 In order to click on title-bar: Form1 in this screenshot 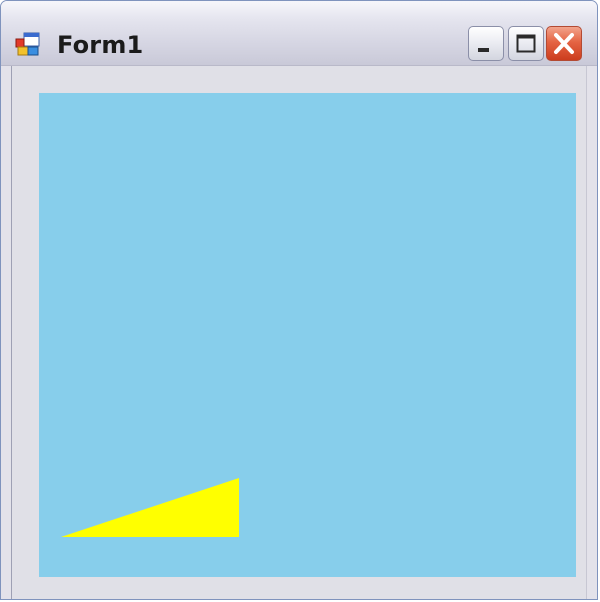, I will do `click(299, 33)`.